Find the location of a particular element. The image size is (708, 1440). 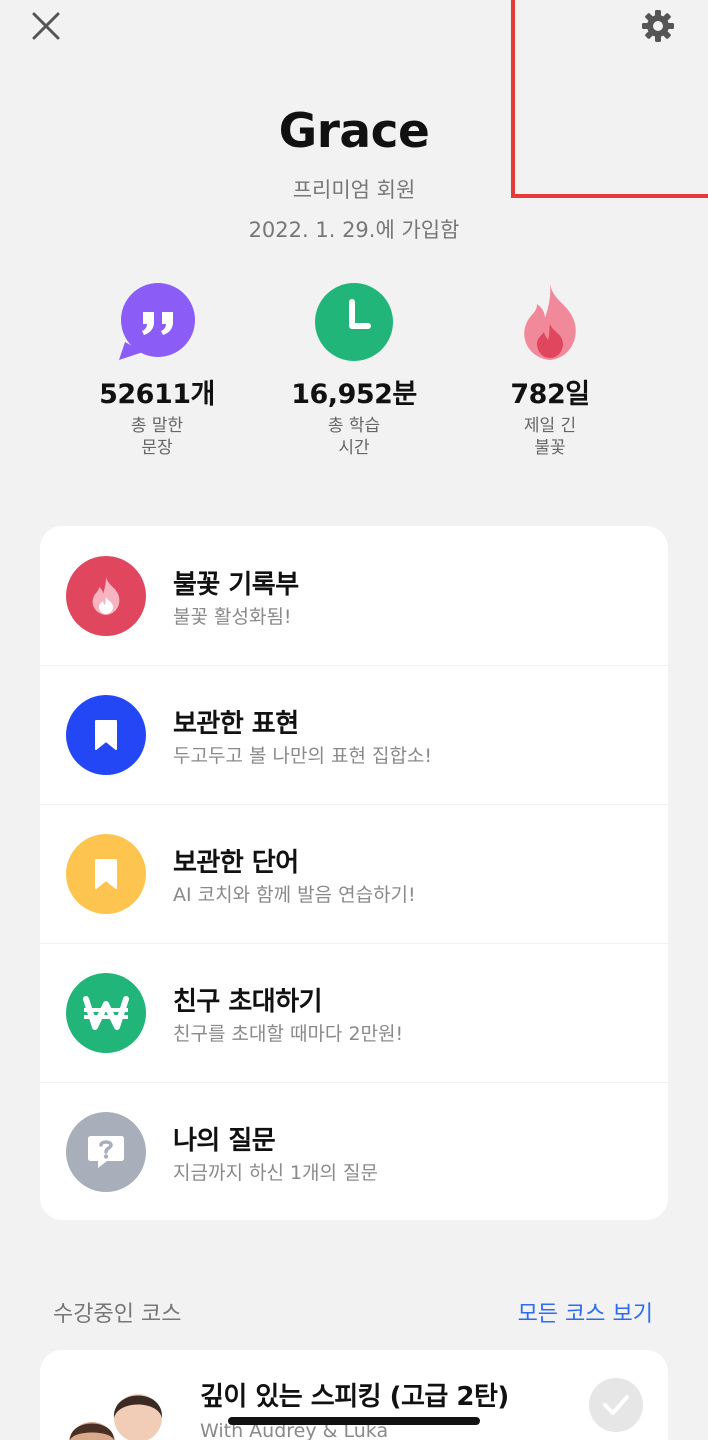

course-title: 깊이 있는 스피킹 (고급 2탄) is located at coordinates (354, 1397).